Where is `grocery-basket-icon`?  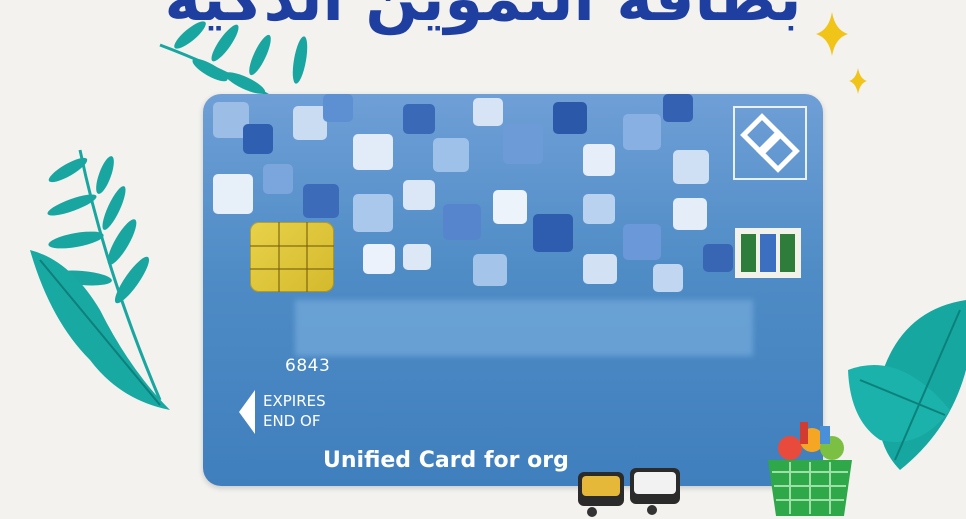
grocery-basket-icon is located at coordinates (810, 469).